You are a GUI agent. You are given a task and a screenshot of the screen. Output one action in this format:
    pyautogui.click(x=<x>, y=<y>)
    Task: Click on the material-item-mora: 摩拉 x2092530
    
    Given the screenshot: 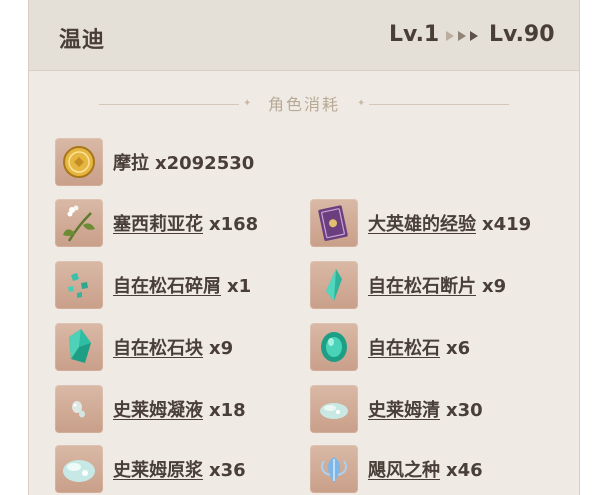 What is the action you would take?
    pyautogui.click(x=154, y=162)
    